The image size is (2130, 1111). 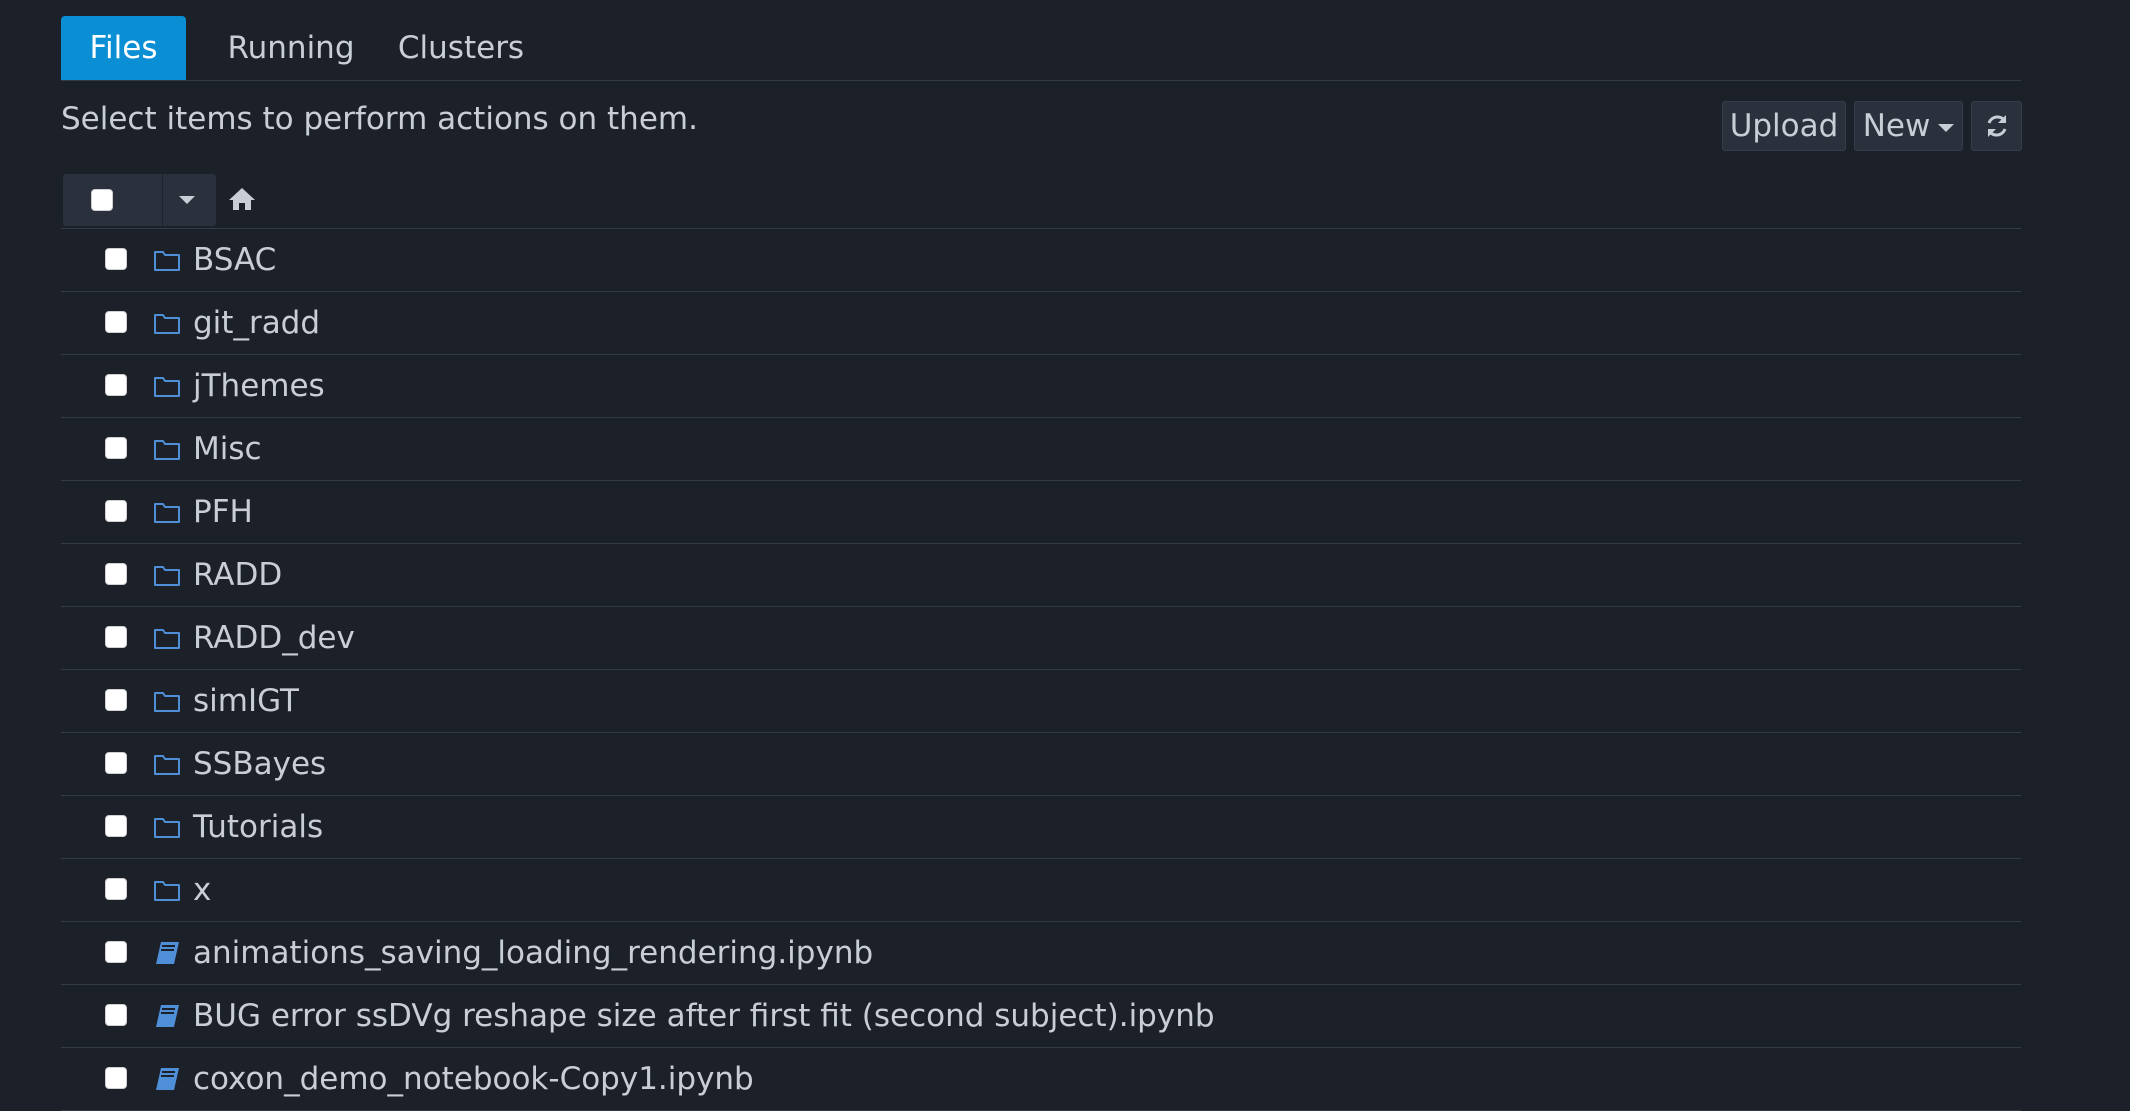 I want to click on list-item: SSBayes, so click(x=1041, y=764).